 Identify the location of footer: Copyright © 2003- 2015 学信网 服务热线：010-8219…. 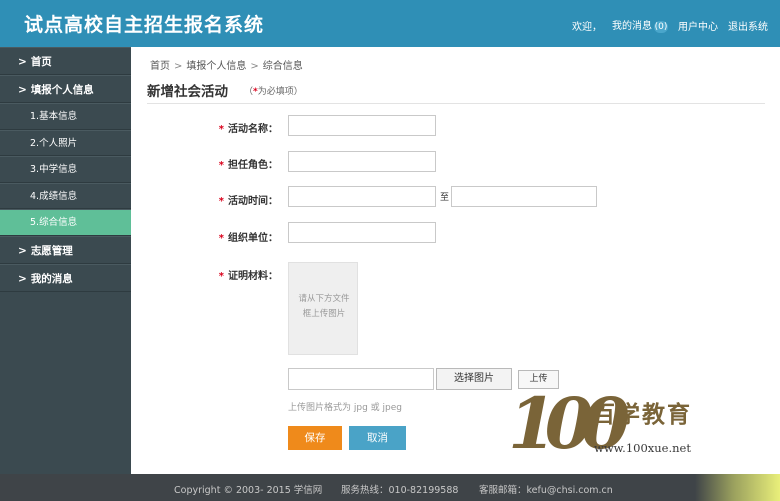
(390, 487).